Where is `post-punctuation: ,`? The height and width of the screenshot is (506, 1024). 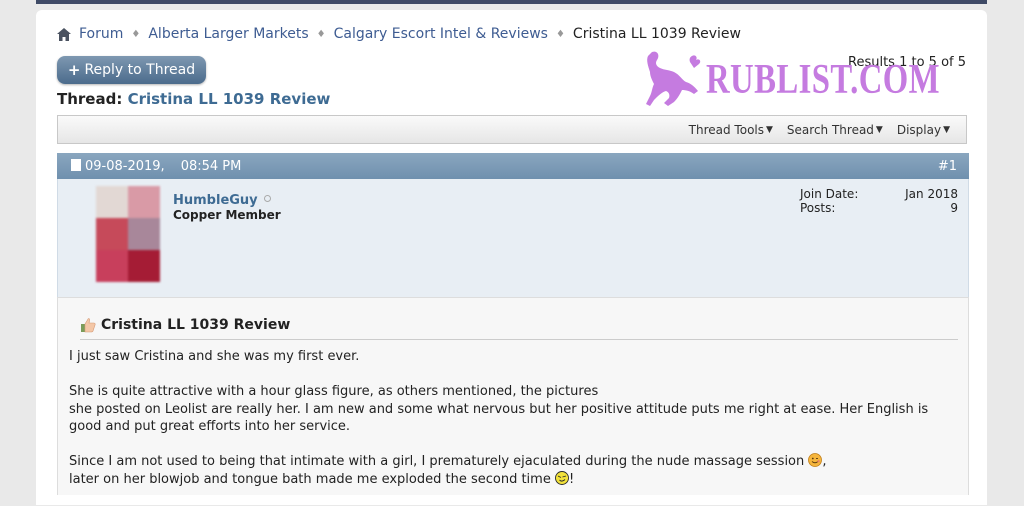 post-punctuation: , is located at coordinates (824, 461).